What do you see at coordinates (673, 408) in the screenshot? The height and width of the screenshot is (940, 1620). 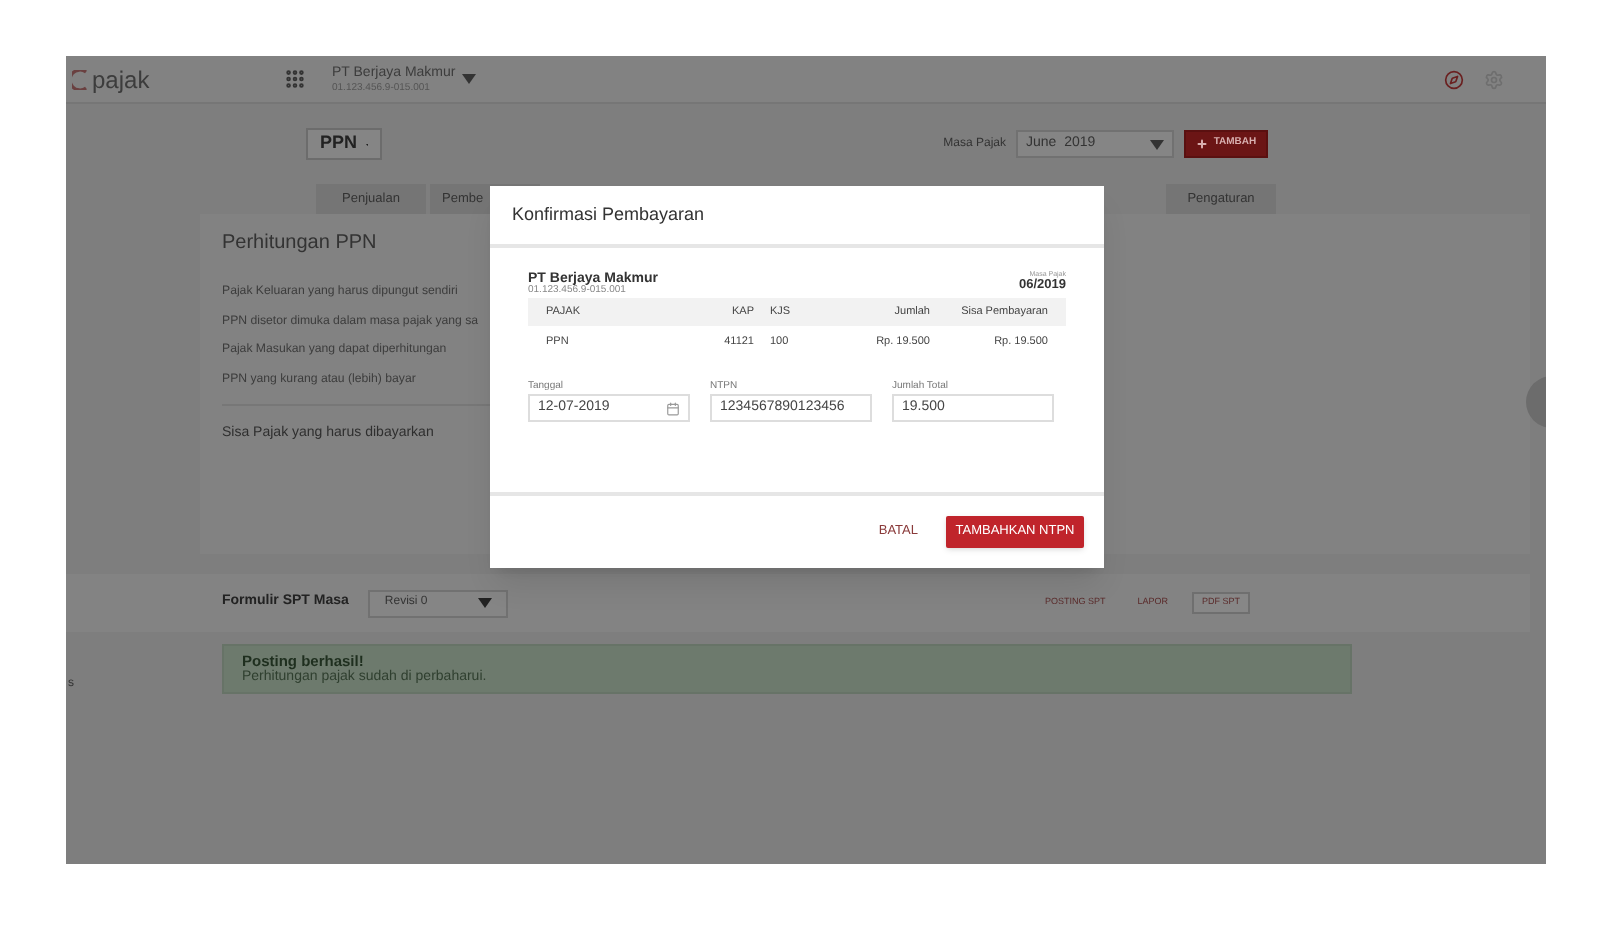 I see `calendar-icon` at bounding box center [673, 408].